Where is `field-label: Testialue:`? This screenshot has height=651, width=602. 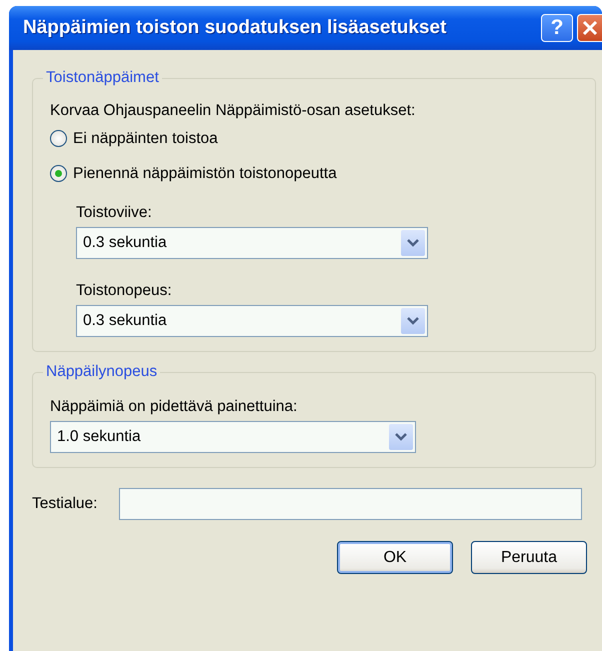
field-label: Testialue: is located at coordinates (65, 504).